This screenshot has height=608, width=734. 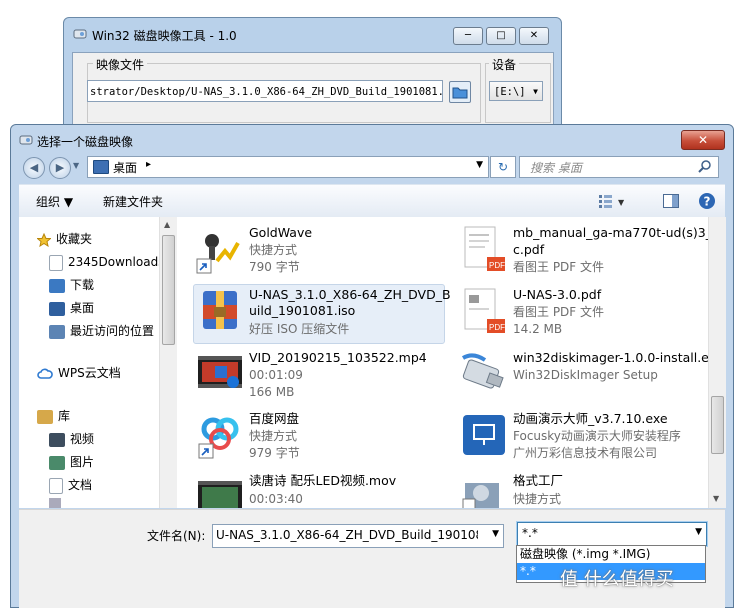 What do you see at coordinates (611, 554) in the screenshot?
I see `filter-option-disk-image: 磁盘映像 (*.img *.IMG)` at bounding box center [611, 554].